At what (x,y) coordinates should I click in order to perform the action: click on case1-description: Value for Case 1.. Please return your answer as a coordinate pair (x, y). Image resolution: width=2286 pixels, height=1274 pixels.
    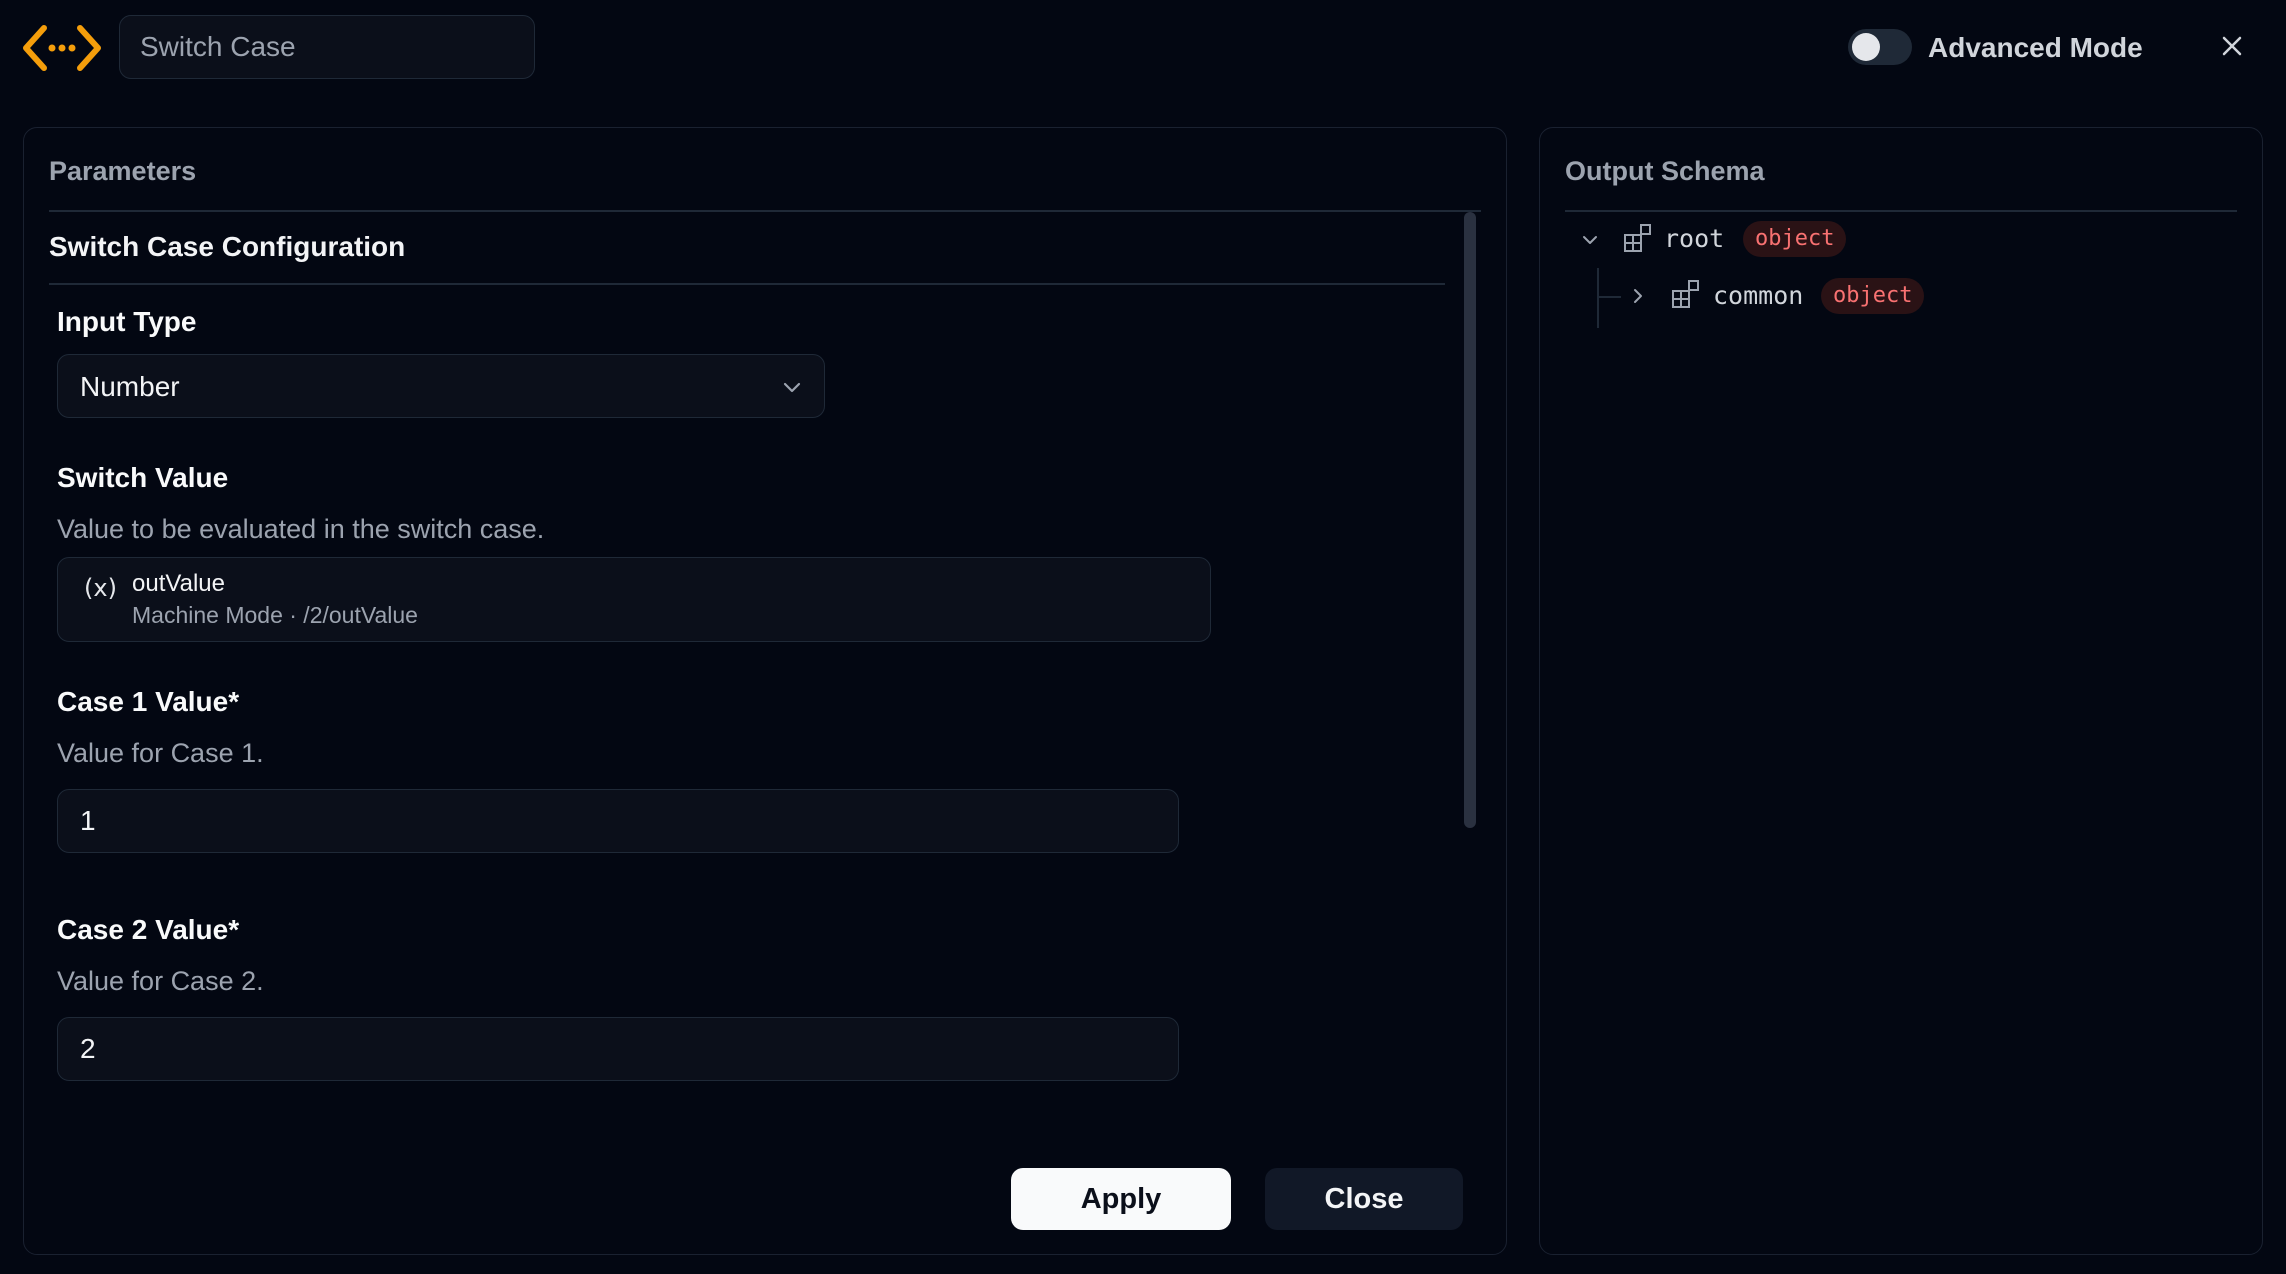
    Looking at the image, I should click on (160, 753).